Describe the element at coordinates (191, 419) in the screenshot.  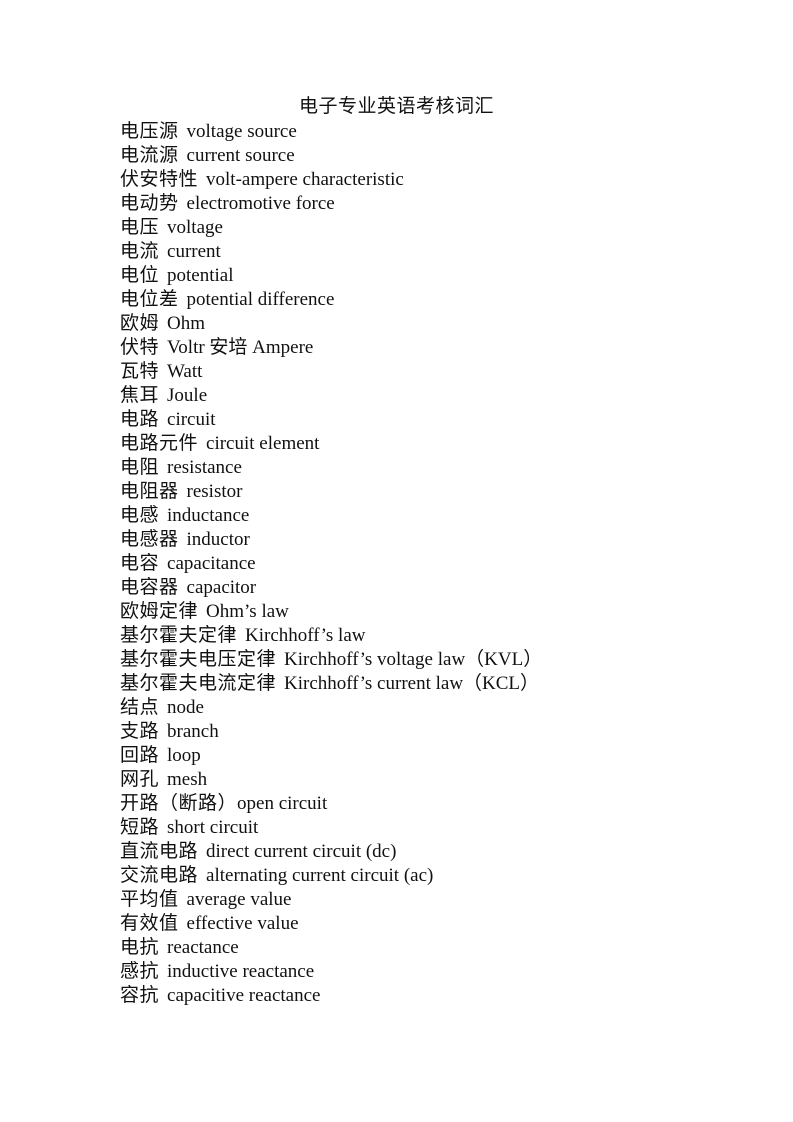
I see `english-term: circuit` at that location.